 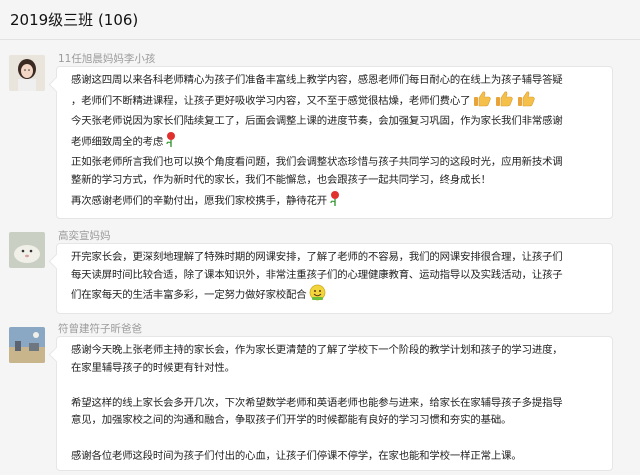 I want to click on chat-header: 2019级三班 (106), so click(x=320, y=20).